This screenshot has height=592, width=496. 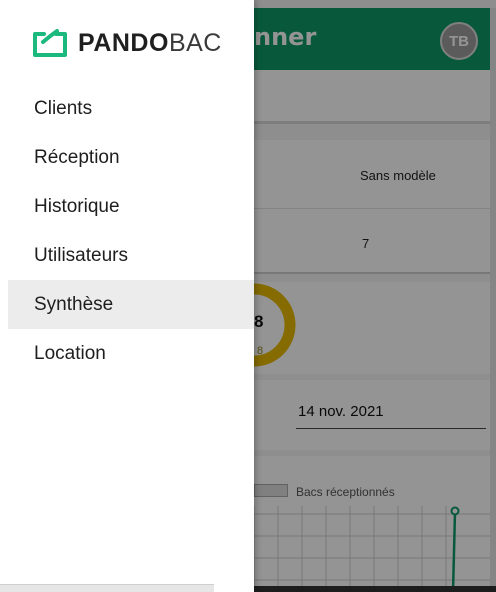 I want to click on nav-item-clients: Clients, so click(x=131, y=108).